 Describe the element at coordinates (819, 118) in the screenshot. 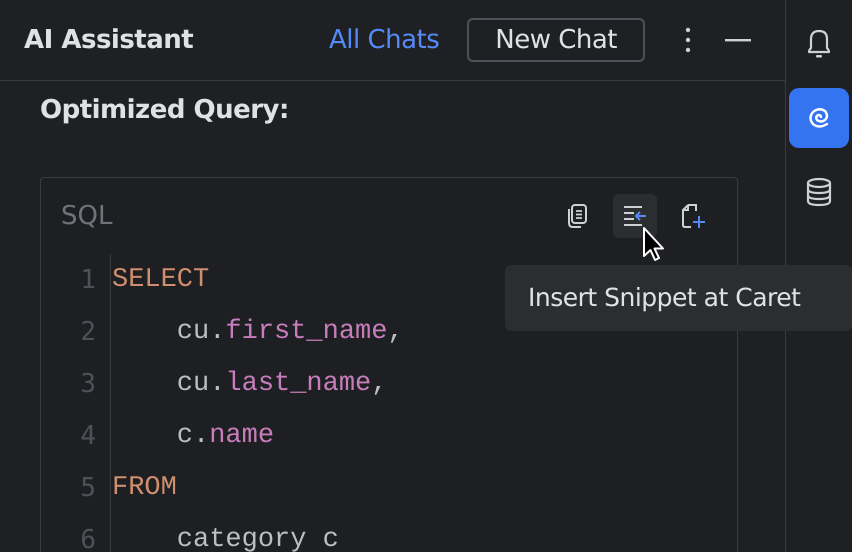

I see `spiral-tool-button` at that location.